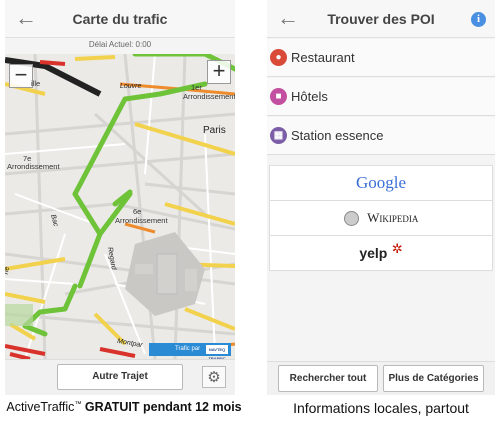 The image size is (500, 428). Describe the element at coordinates (323, 57) in the screenshot. I see `poi-label: Restaurant` at that location.